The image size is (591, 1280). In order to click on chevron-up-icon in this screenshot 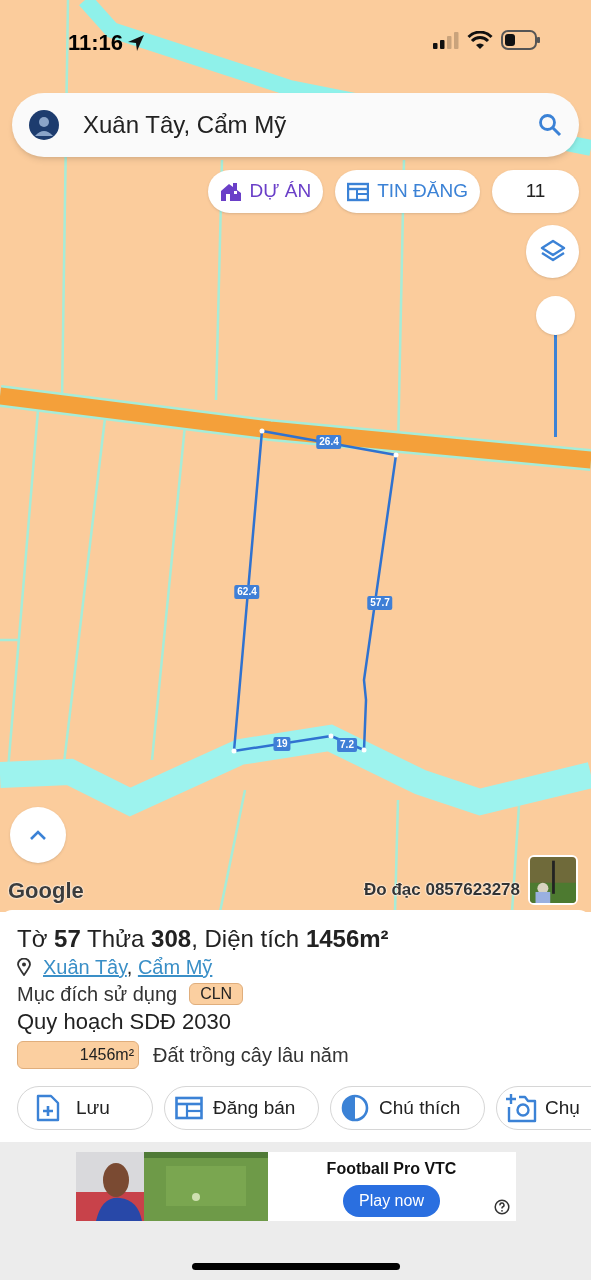, I will do `click(38, 835)`.